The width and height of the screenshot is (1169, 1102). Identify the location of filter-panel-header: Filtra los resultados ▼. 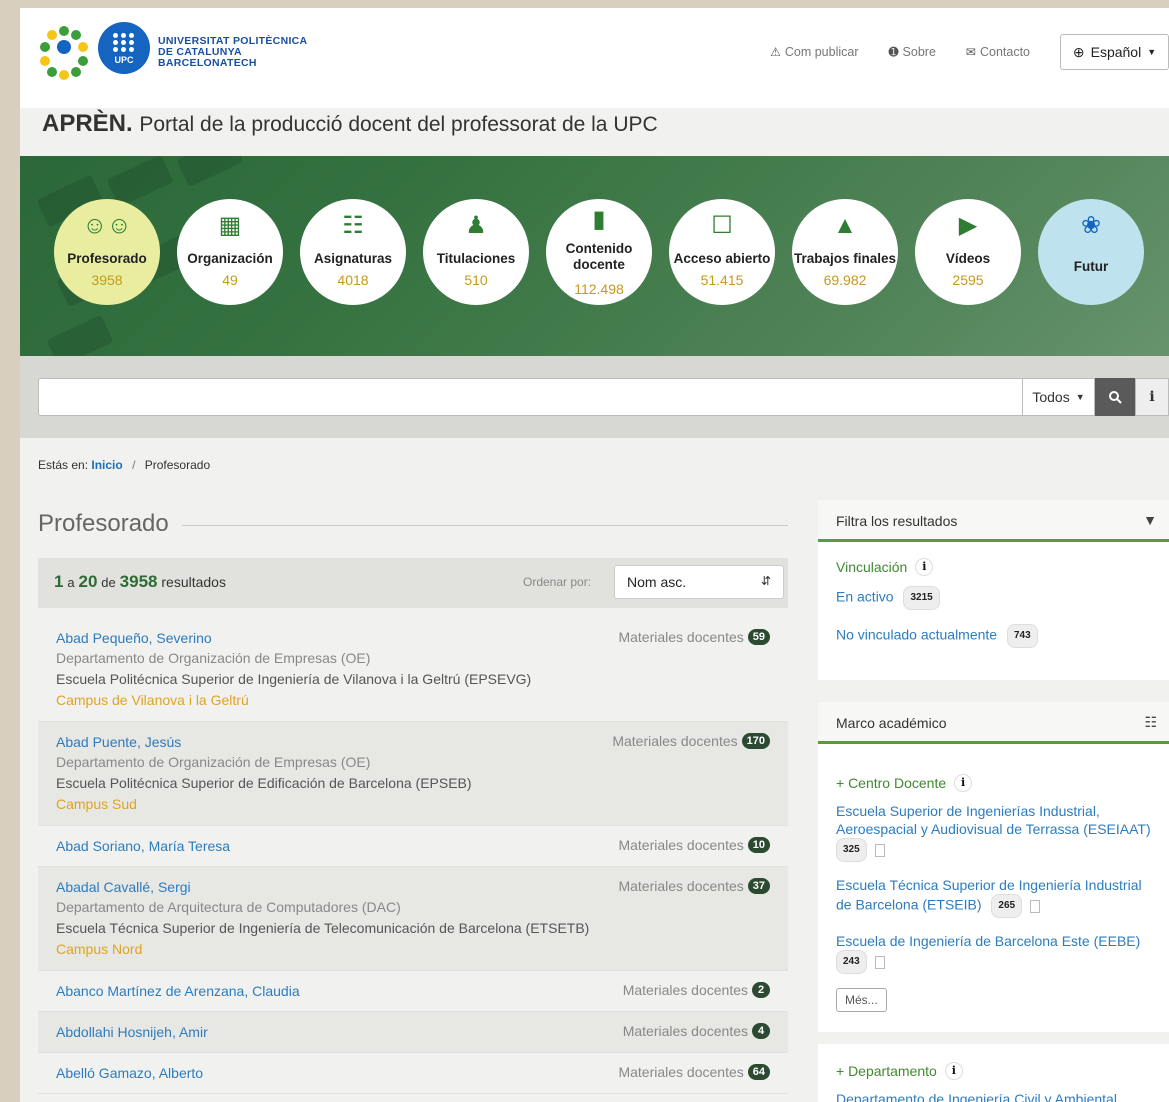
(993, 521).